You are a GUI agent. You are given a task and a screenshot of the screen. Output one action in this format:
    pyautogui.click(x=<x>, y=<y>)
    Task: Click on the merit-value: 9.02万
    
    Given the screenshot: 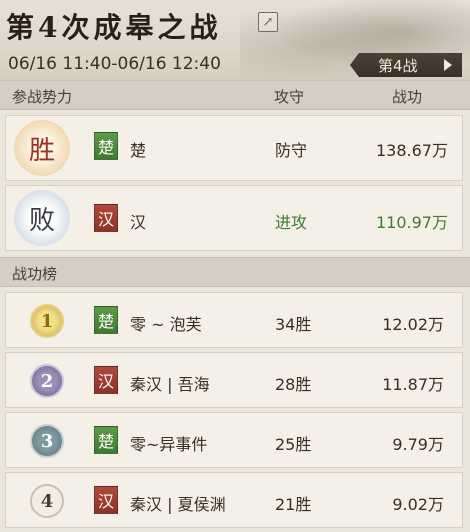 What is the action you would take?
    pyautogui.click(x=418, y=504)
    